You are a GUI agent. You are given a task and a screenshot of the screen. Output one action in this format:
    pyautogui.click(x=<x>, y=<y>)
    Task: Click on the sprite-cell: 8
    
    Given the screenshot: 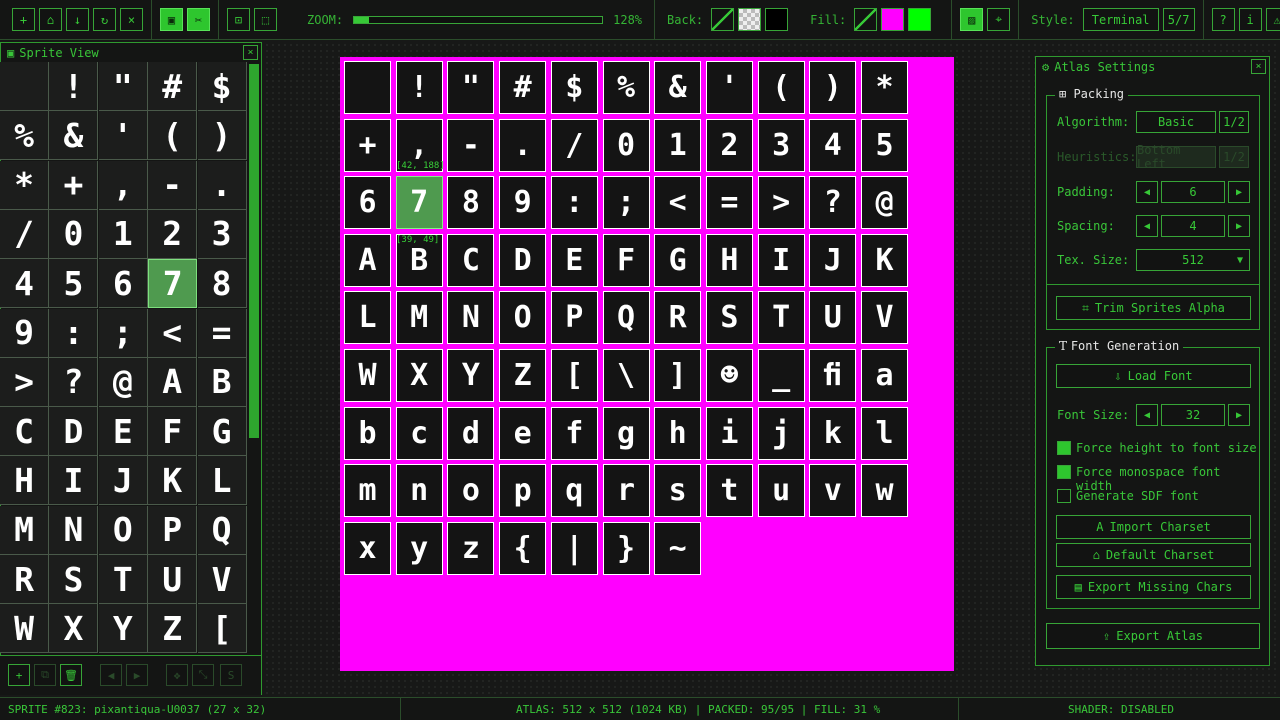 What is the action you would take?
    pyautogui.click(x=222, y=284)
    